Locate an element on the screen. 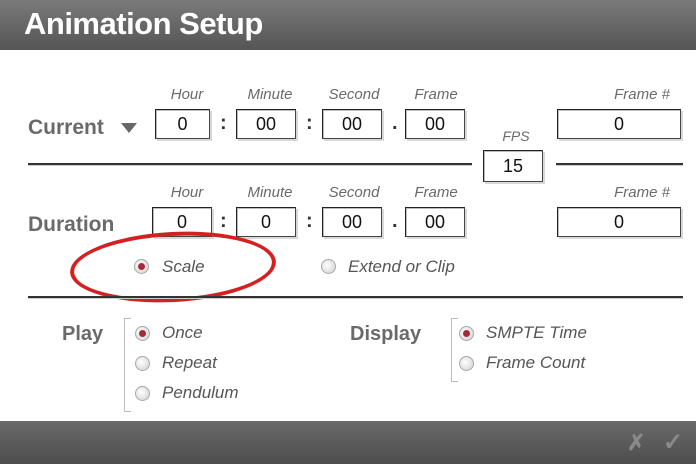 This screenshot has width=696, height=464. display-smpte-label: SMPTE Time is located at coordinates (536, 332).